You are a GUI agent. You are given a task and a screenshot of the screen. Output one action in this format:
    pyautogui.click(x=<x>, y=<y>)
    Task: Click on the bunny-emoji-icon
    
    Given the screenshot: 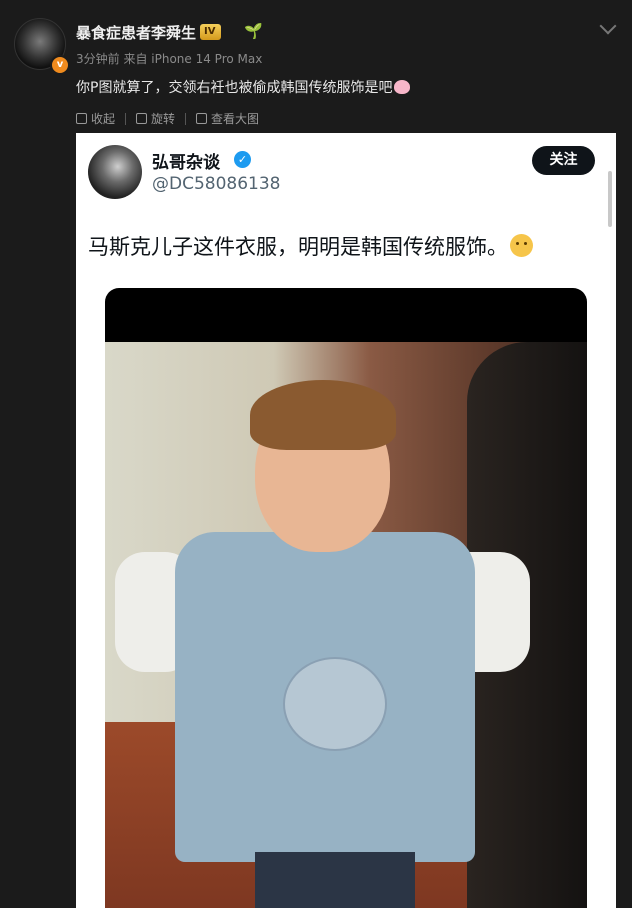 What is the action you would take?
    pyautogui.click(x=402, y=87)
    